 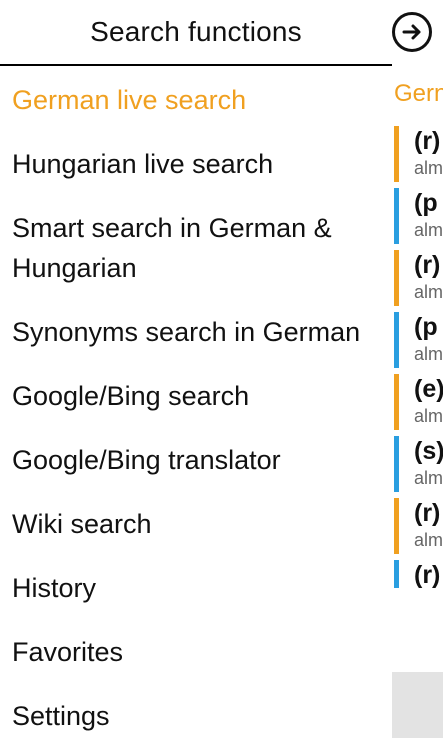 I want to click on list-item: (r), so click(x=417, y=591).